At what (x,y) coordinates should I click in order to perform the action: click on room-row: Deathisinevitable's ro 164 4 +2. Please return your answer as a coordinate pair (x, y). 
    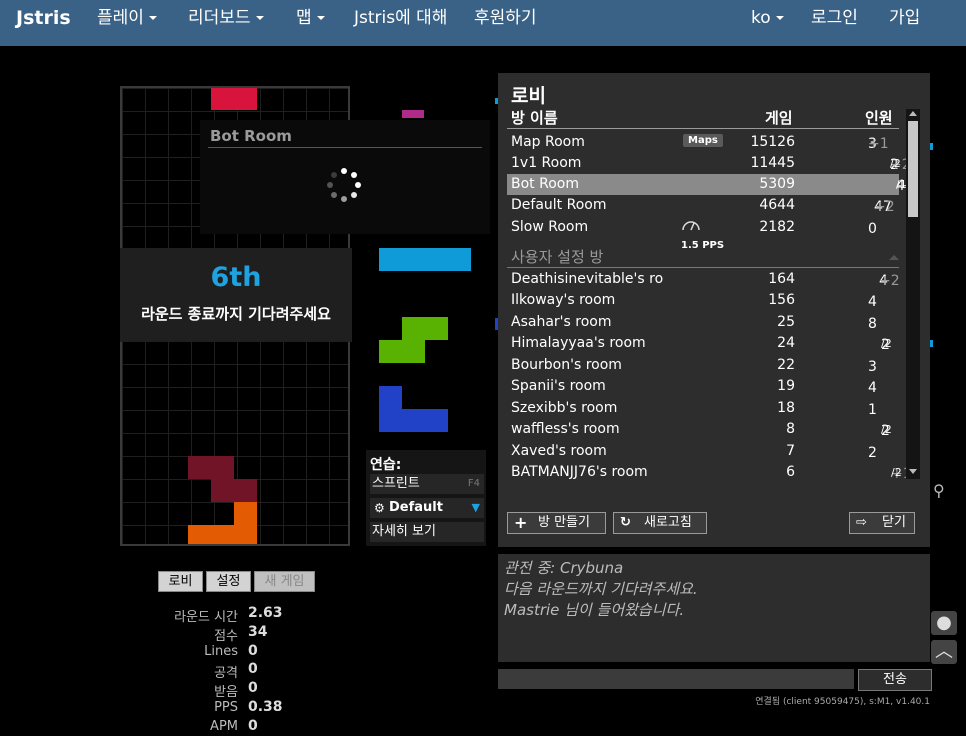
    Looking at the image, I should click on (703, 279).